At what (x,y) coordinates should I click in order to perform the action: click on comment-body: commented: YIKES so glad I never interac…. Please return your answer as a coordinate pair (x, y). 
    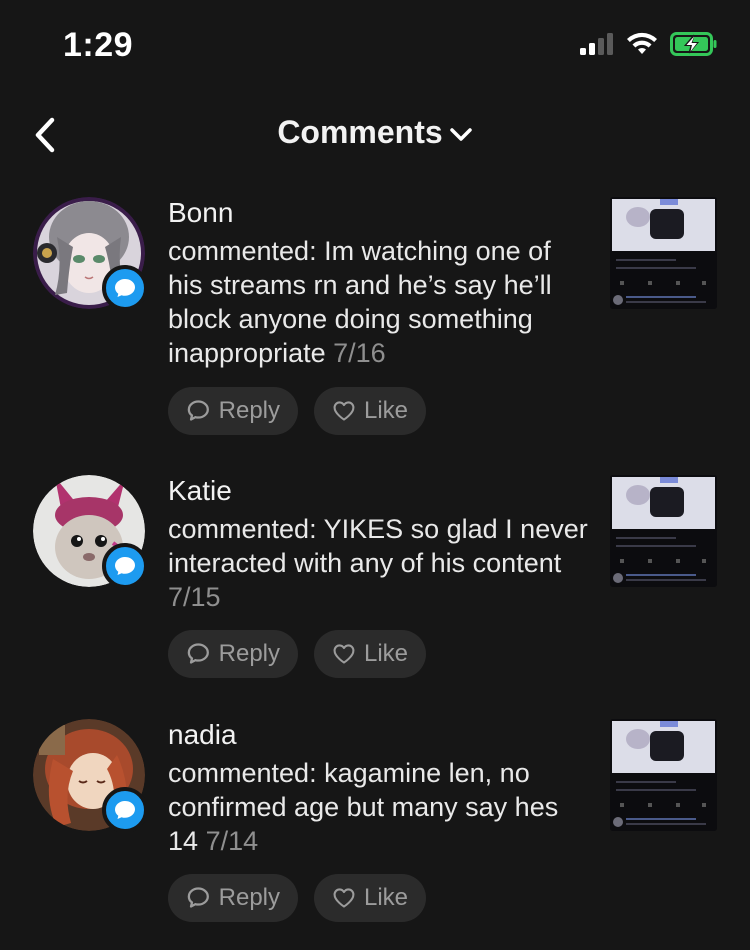
    Looking at the image, I should click on (378, 546).